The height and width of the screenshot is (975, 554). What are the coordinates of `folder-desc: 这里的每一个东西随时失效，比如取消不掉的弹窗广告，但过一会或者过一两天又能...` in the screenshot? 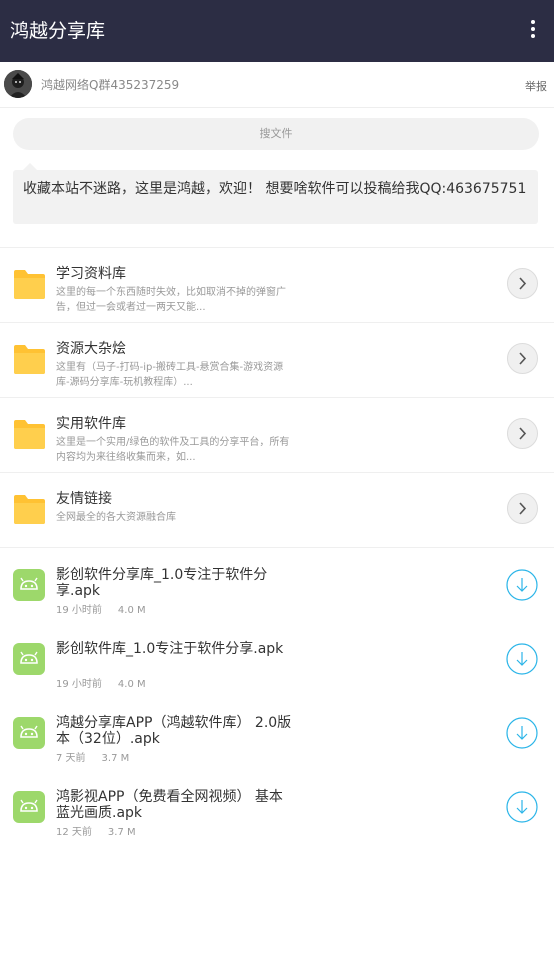 It's located at (171, 300).